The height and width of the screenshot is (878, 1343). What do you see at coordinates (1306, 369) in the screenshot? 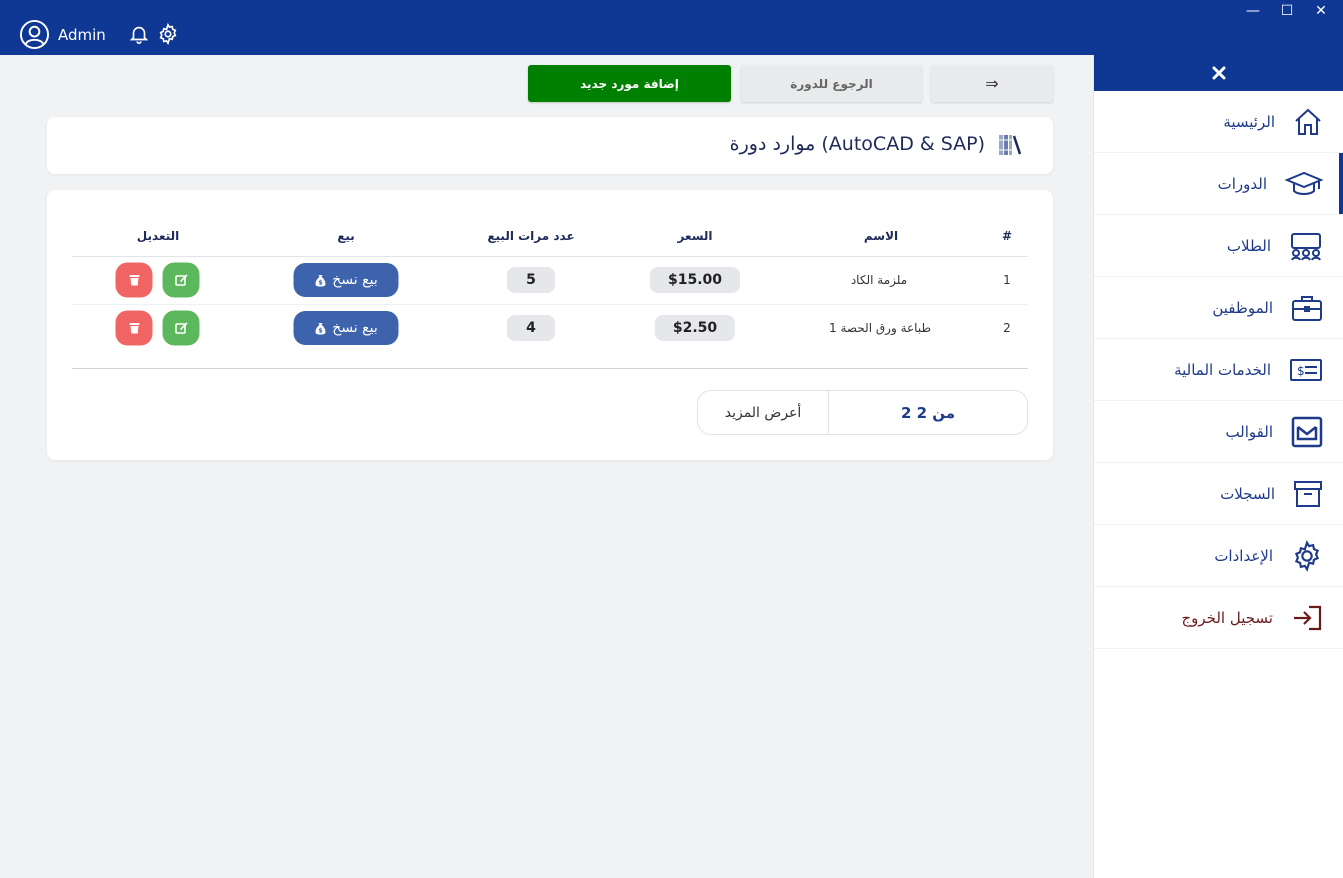
I see `money-card-icon: $` at bounding box center [1306, 369].